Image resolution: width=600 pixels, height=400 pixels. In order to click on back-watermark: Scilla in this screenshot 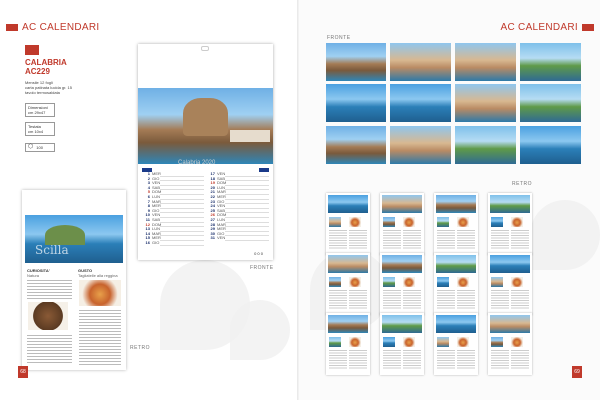, I will do `click(52, 250)`.